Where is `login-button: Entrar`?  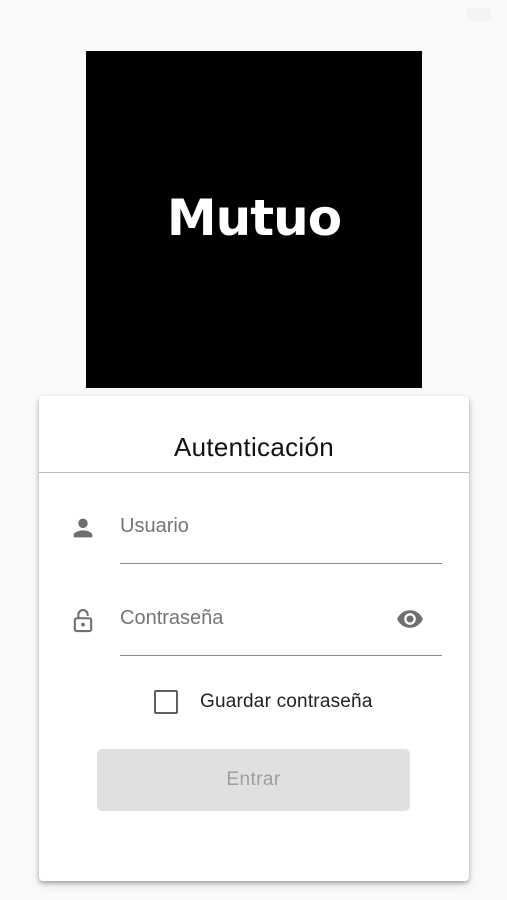 login-button: Entrar is located at coordinates (253, 780).